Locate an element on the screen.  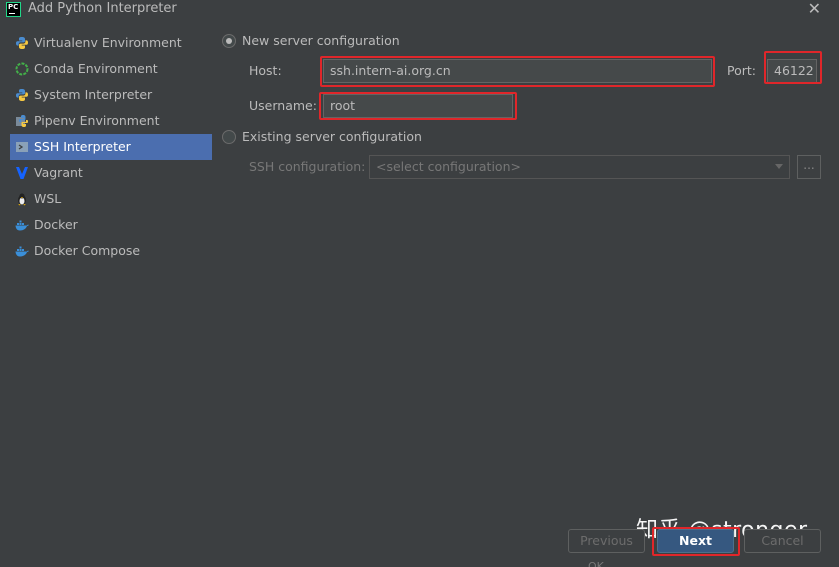
sidebar-item-label: SSH Interpreter is located at coordinates (82, 146).